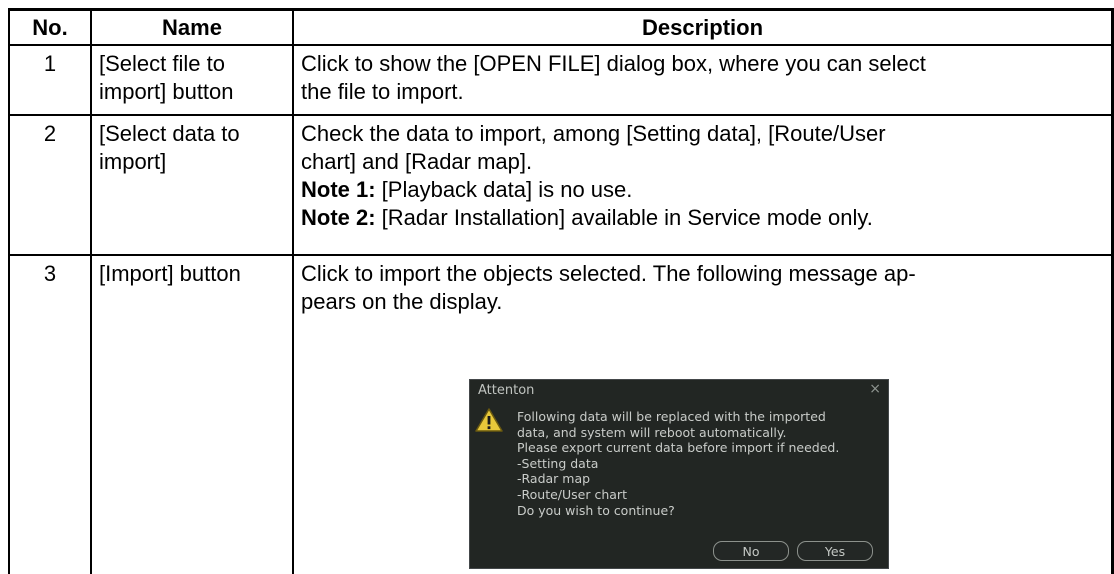  Describe the element at coordinates (554, 479) in the screenshot. I see `dialog-line-5: -Radar map` at that location.